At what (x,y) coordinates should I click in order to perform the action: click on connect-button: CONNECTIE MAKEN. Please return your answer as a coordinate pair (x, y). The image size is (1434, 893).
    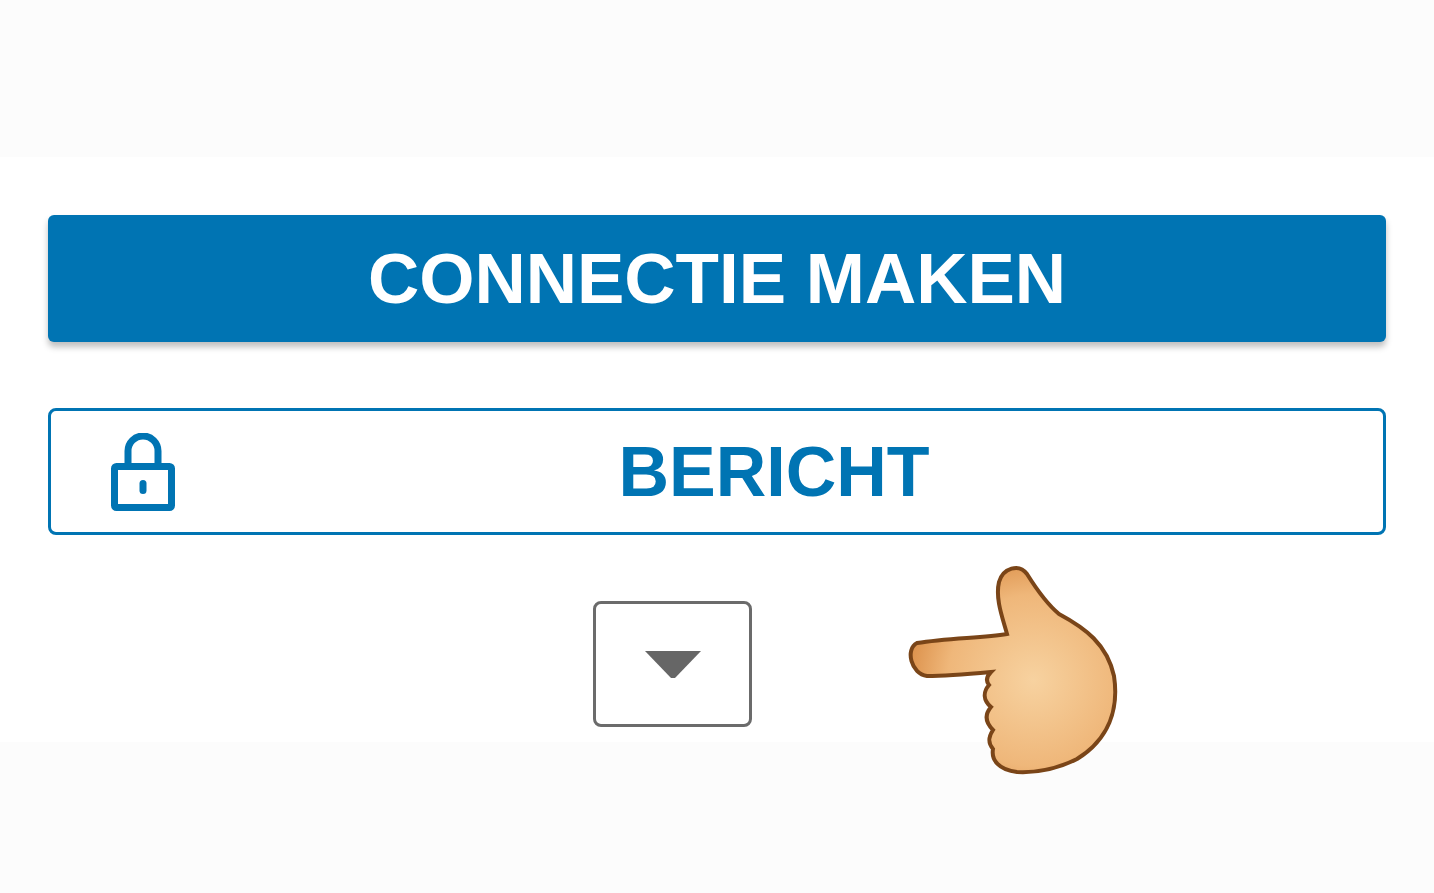
    Looking at the image, I should click on (717, 278).